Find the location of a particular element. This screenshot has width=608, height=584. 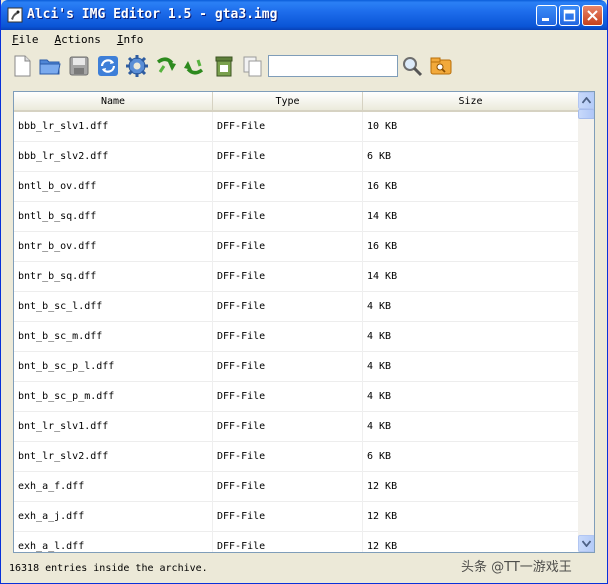

list-header: Name Type Size is located at coordinates (296, 102).